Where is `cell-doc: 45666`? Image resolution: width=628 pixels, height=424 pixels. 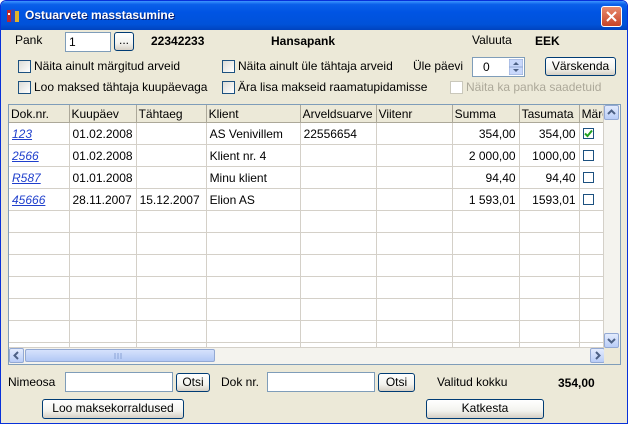
cell-doc: 45666 is located at coordinates (39, 199).